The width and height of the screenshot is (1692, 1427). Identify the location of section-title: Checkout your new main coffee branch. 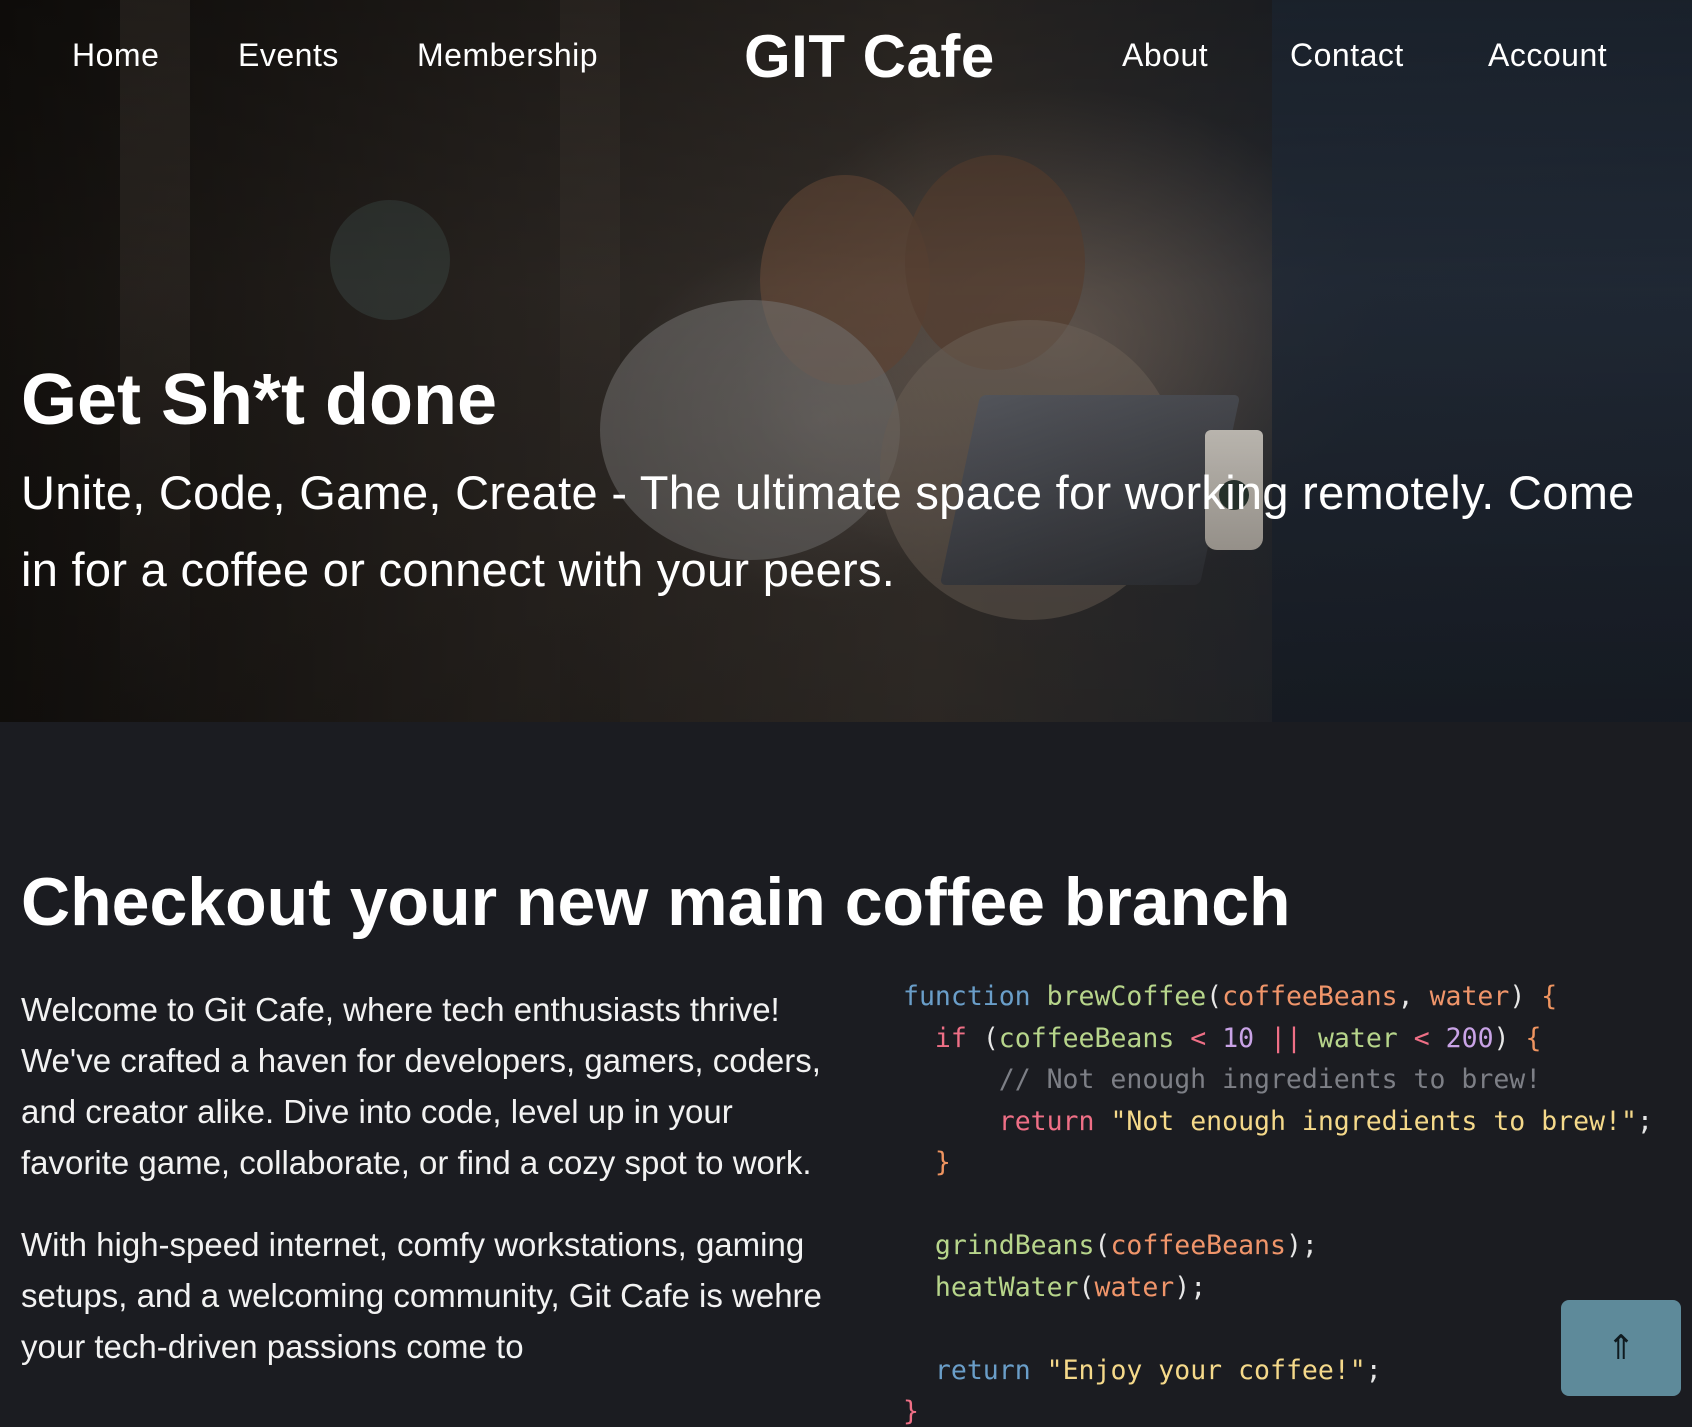
(656, 902).